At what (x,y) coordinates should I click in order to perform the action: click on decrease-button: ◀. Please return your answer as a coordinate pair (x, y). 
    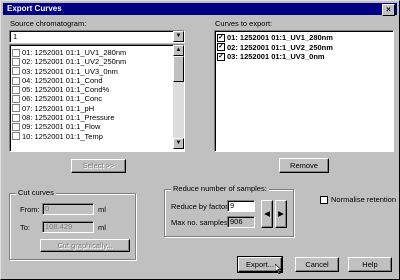
    Looking at the image, I should click on (267, 214).